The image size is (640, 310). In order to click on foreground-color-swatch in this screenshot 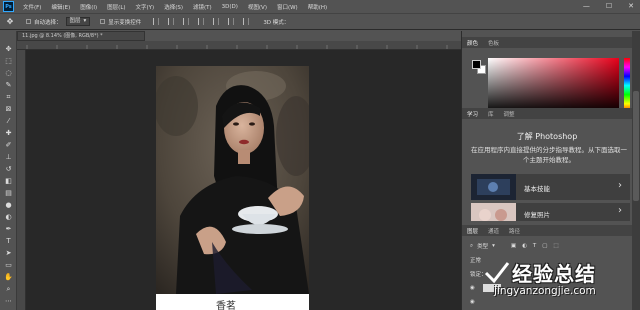, I will do `click(476, 64)`.